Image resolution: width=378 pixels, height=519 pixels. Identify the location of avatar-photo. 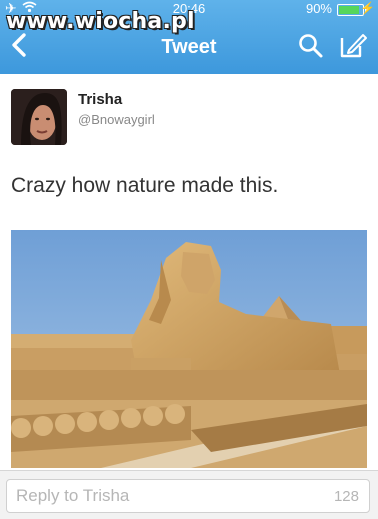
(39, 117).